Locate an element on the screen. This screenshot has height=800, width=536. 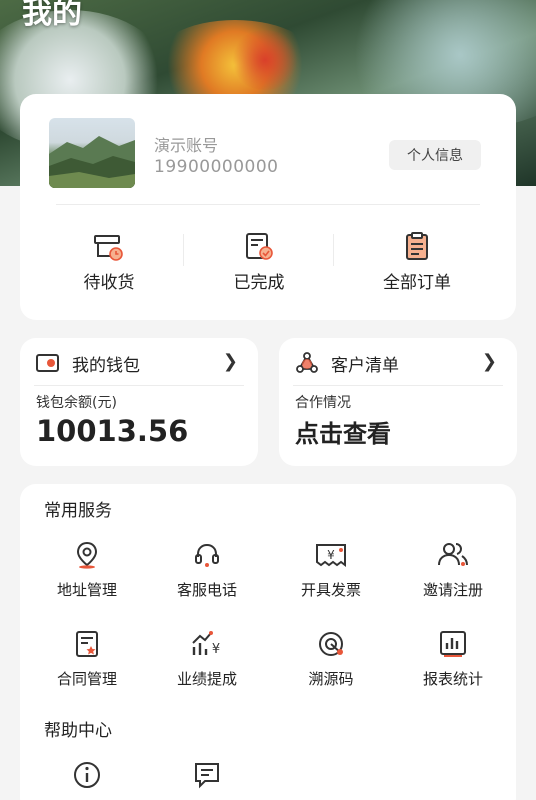
page-title: 我的 is located at coordinates (52, 15).